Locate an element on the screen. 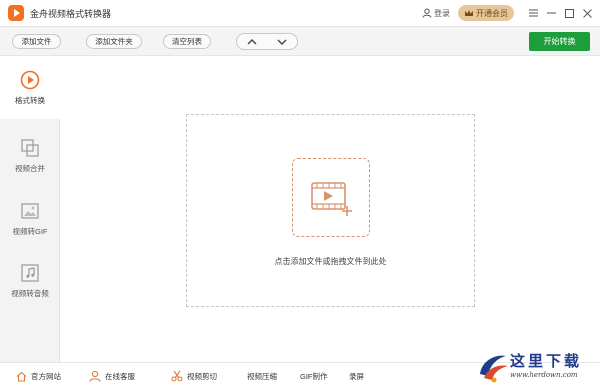 The height and width of the screenshot is (388, 600). app-logo-icon is located at coordinates (16, 13).